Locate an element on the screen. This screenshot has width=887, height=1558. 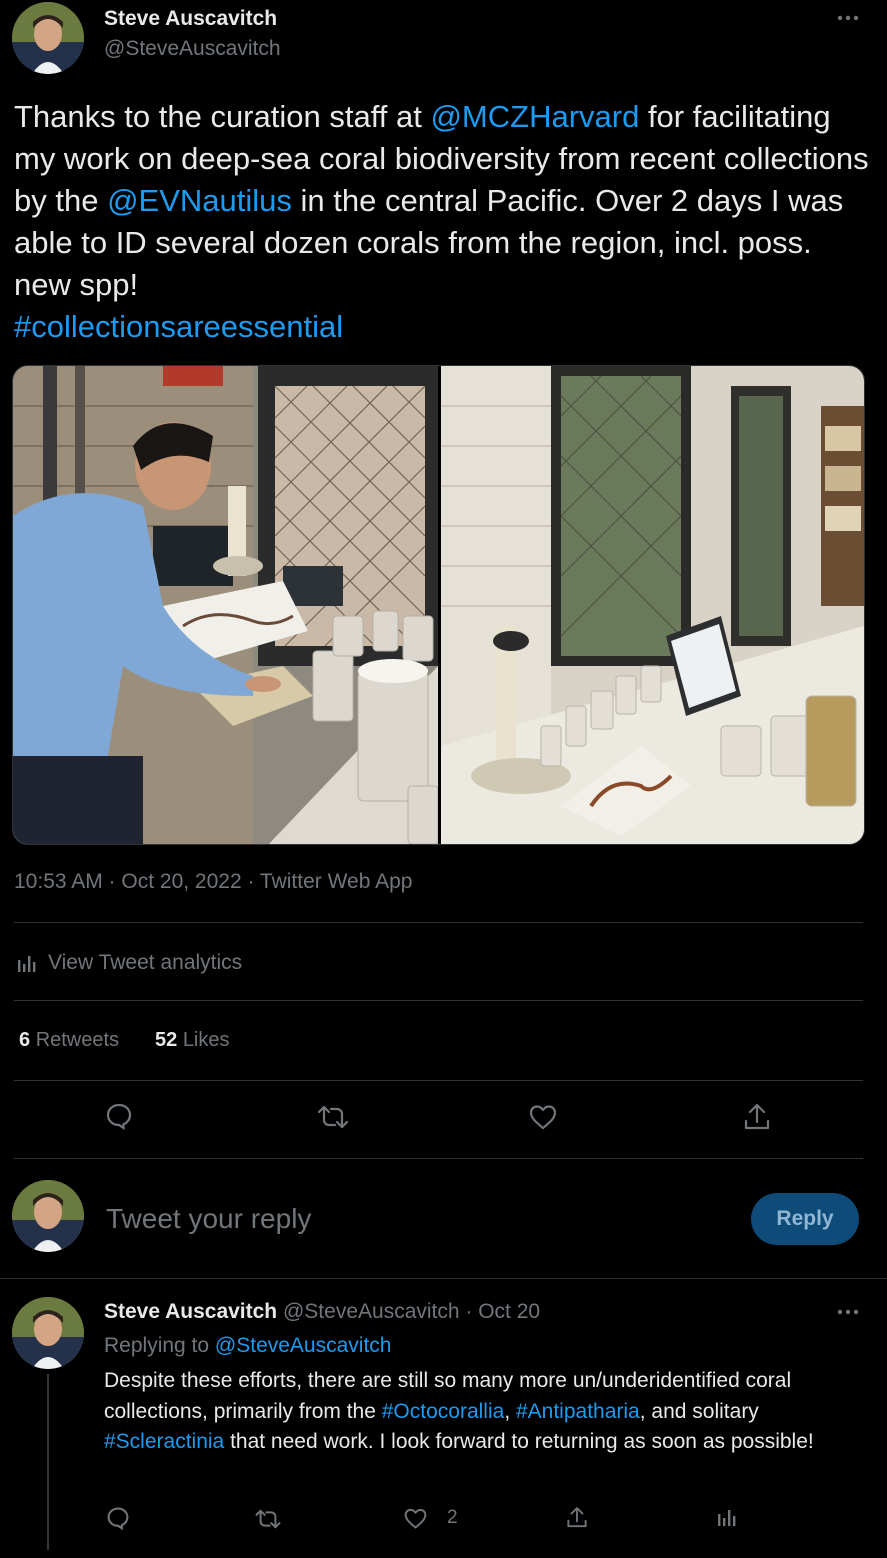
author-handle: @SteveAuscavitch is located at coordinates (192, 49).